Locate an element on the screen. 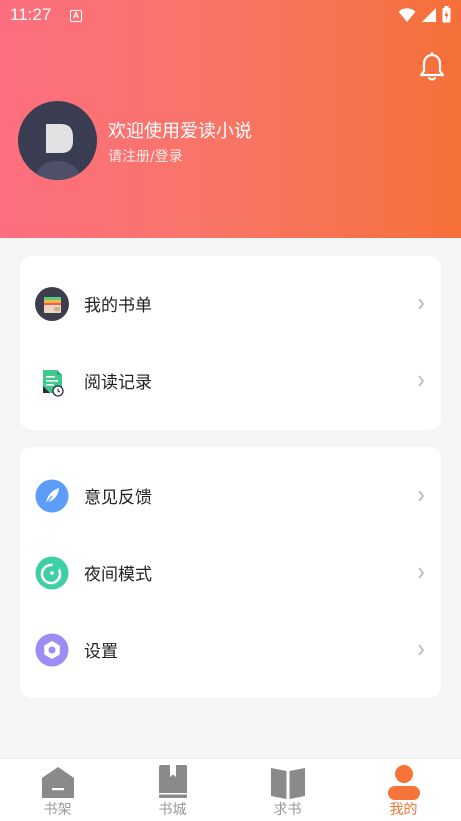 The height and width of the screenshot is (821, 461). bookshelf-icon is located at coordinates (57, 782).